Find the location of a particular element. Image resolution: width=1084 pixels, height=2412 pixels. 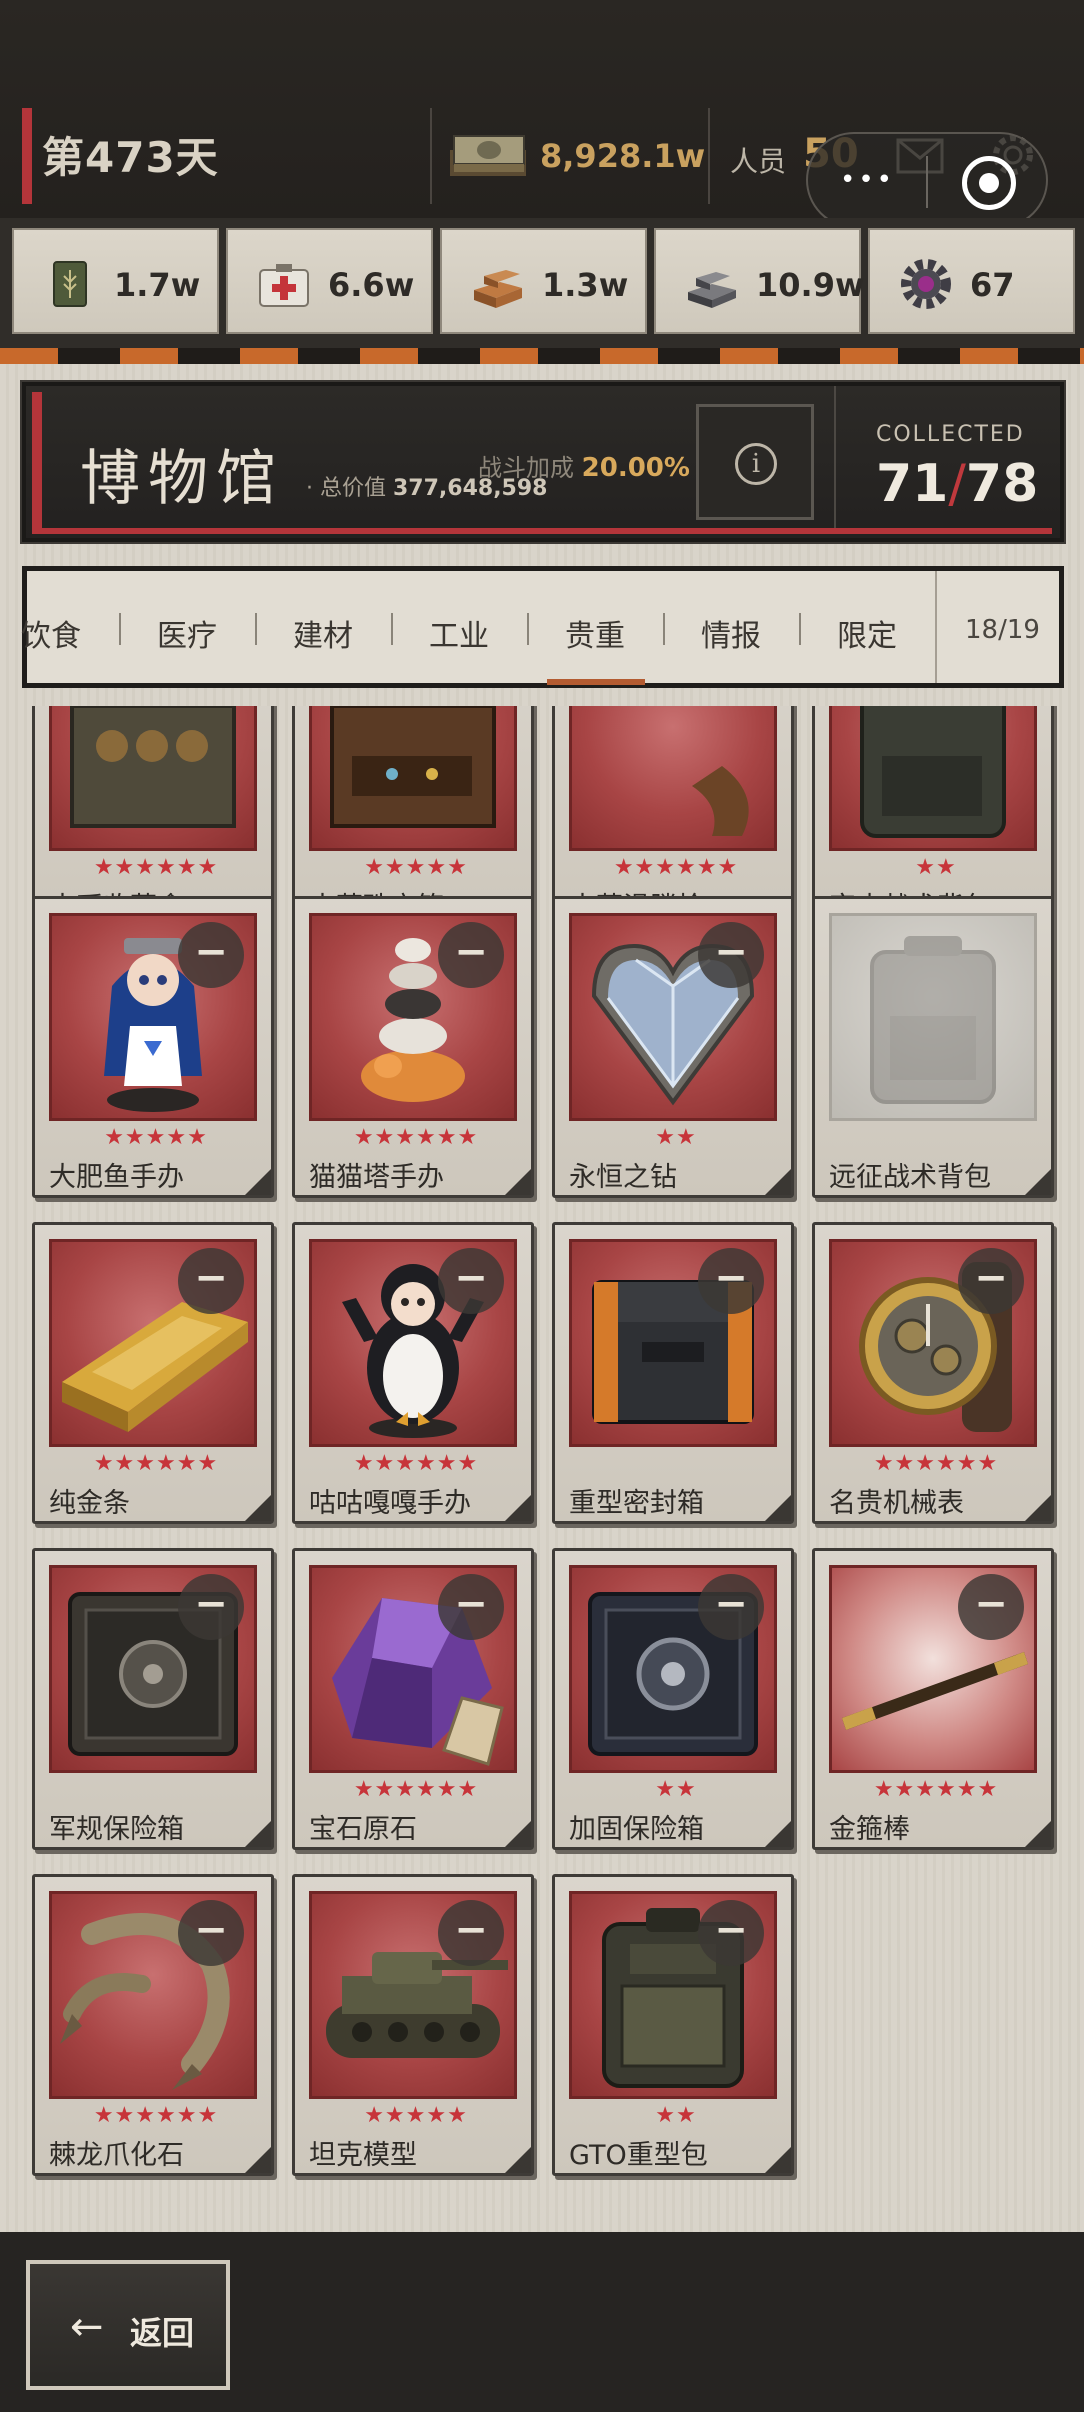

close-target-icon is located at coordinates (989, 183).